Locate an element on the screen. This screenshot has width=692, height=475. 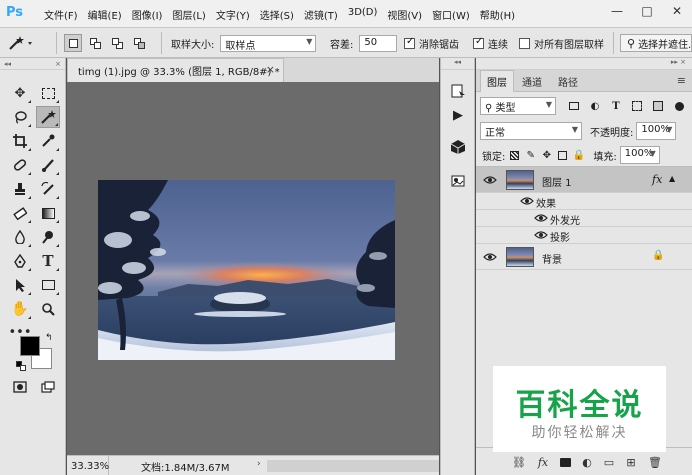
history-brush-tool is located at coordinates (48, 189).